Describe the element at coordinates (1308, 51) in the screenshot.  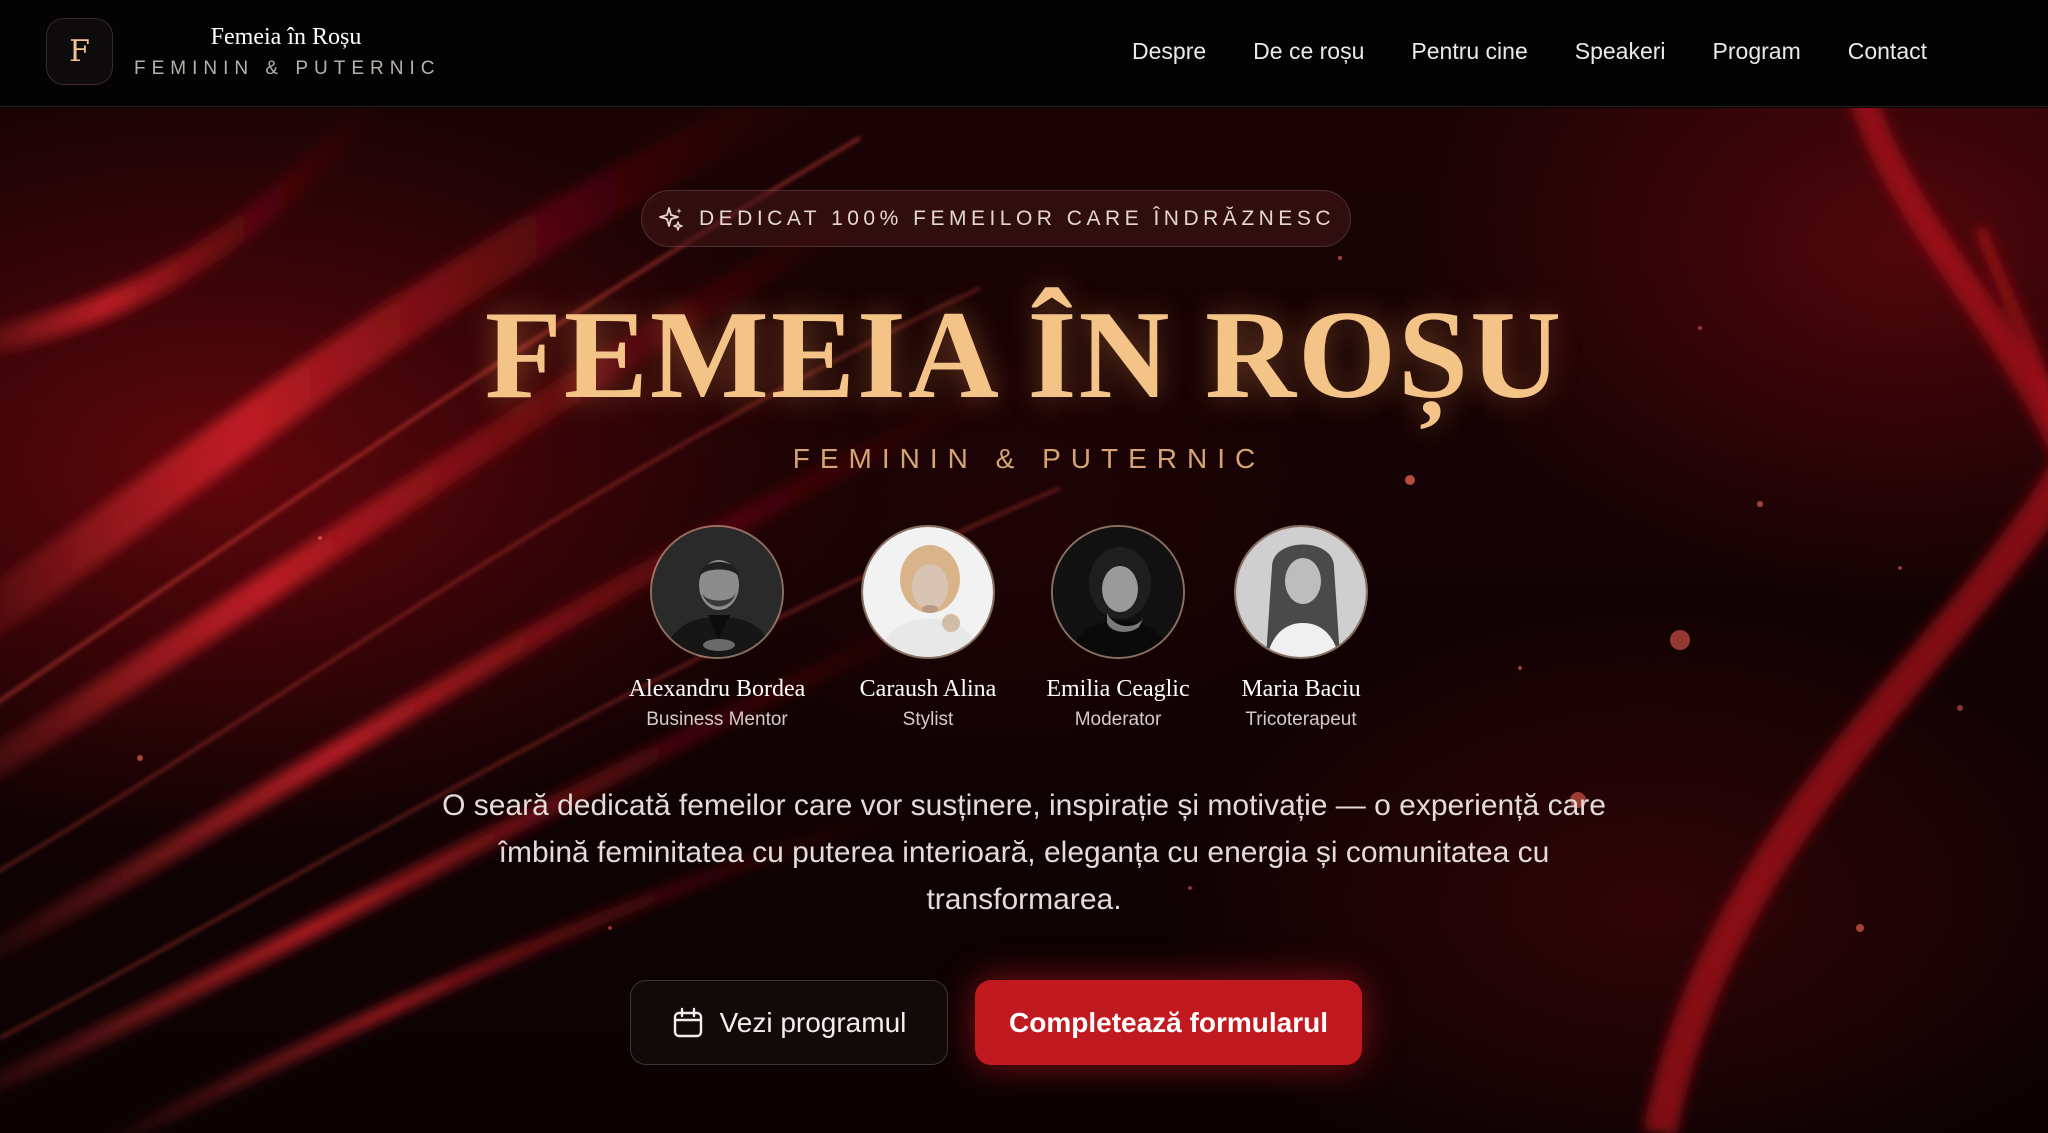
I see `nav-link-de-ce-rosu: De ce roșu` at that location.